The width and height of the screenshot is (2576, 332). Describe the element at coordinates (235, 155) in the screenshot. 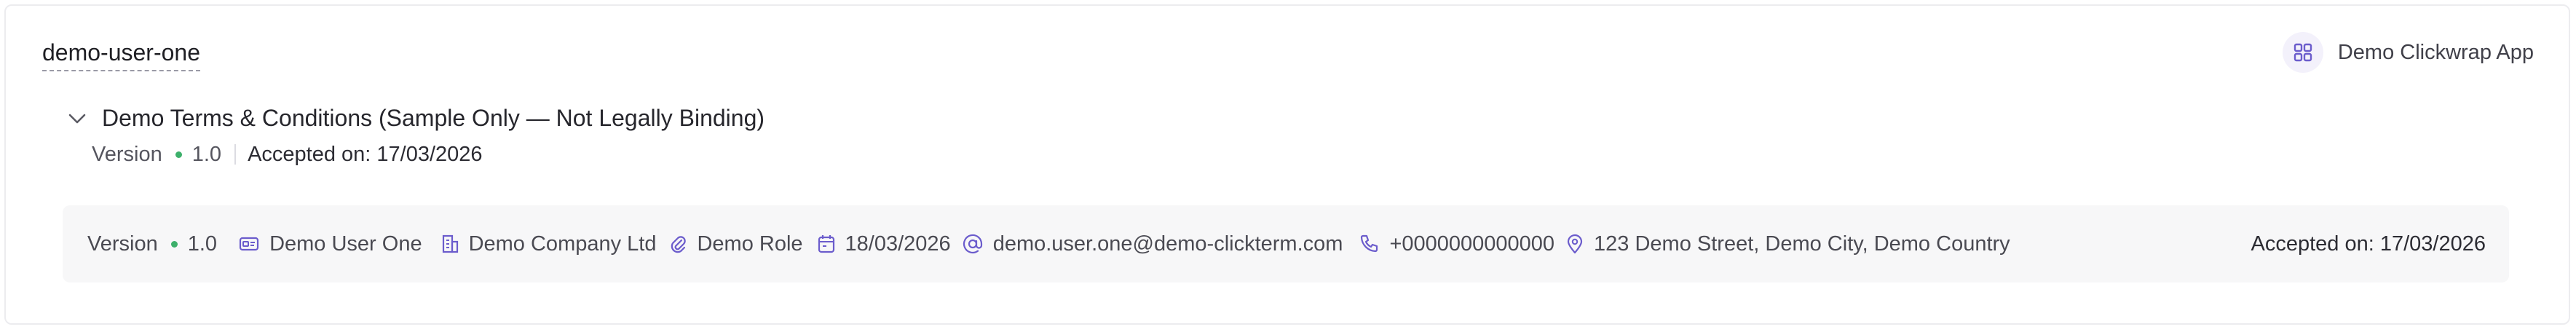

I see `divider` at that location.